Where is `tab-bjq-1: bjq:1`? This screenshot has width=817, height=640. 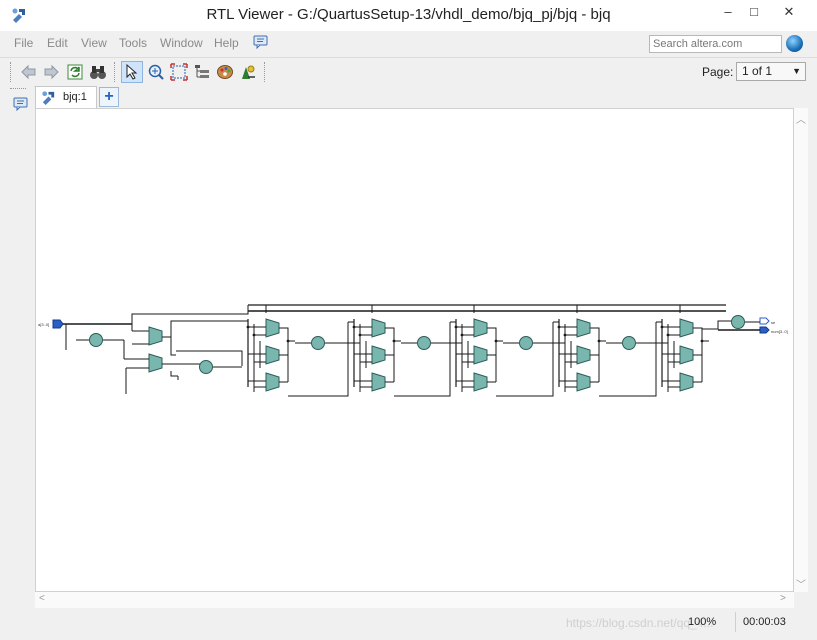
tab-bjq-1: bjq:1 is located at coordinates (66, 97).